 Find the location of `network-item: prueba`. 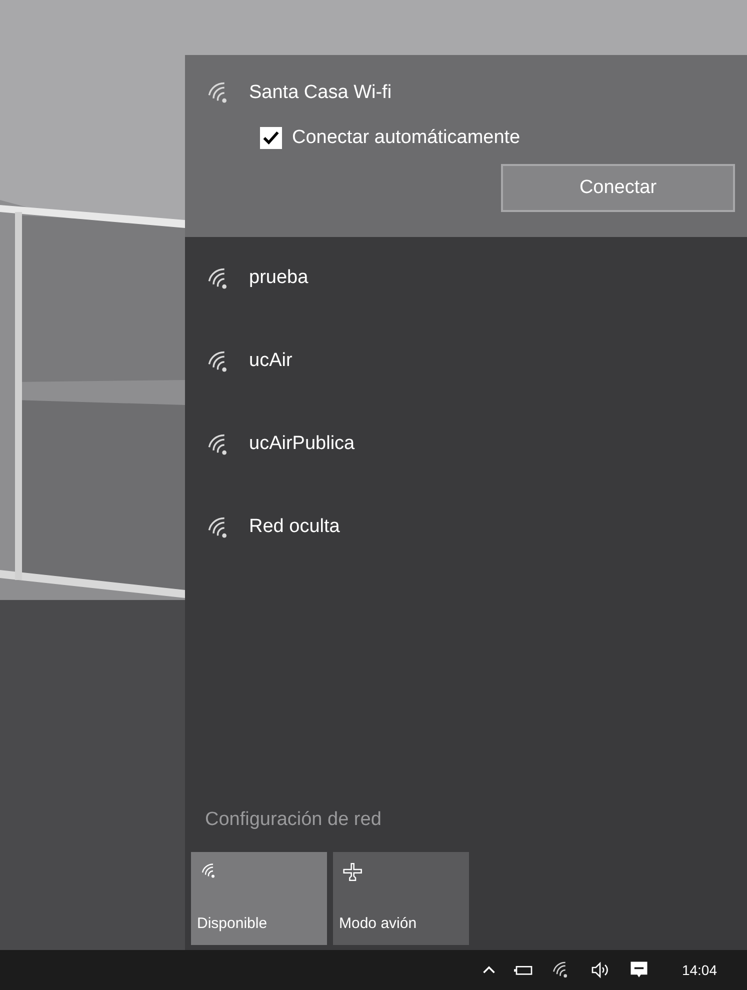

network-item: prueba is located at coordinates (466, 278).